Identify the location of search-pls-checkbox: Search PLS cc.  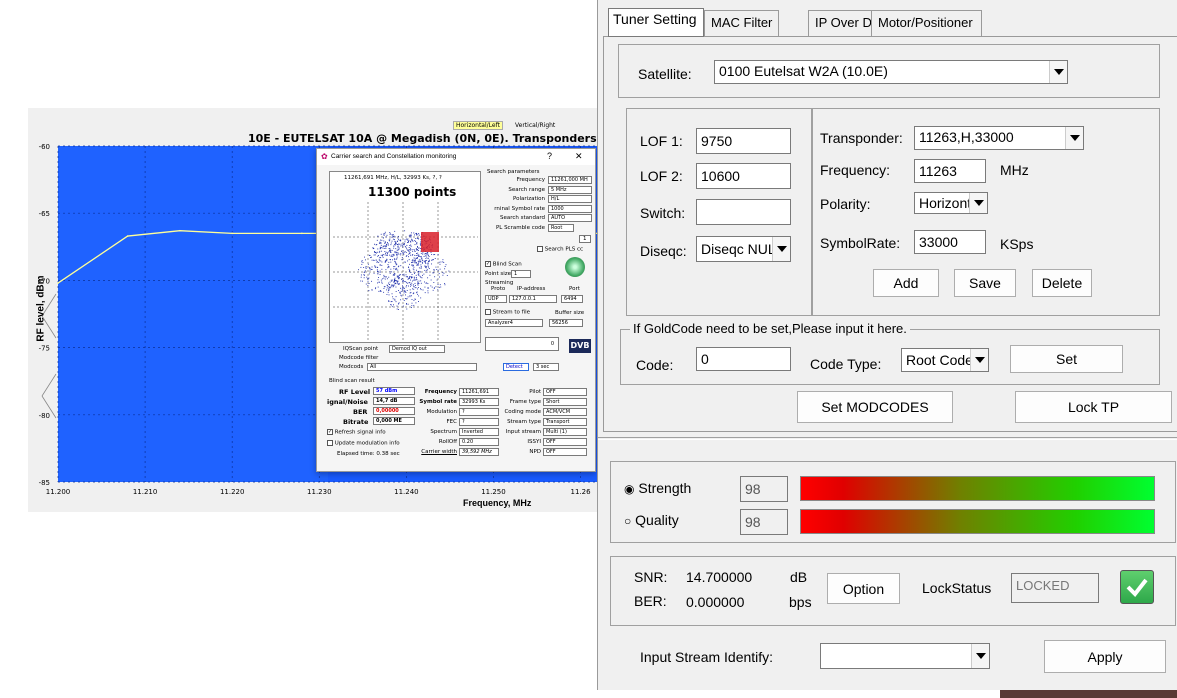
(560, 249).